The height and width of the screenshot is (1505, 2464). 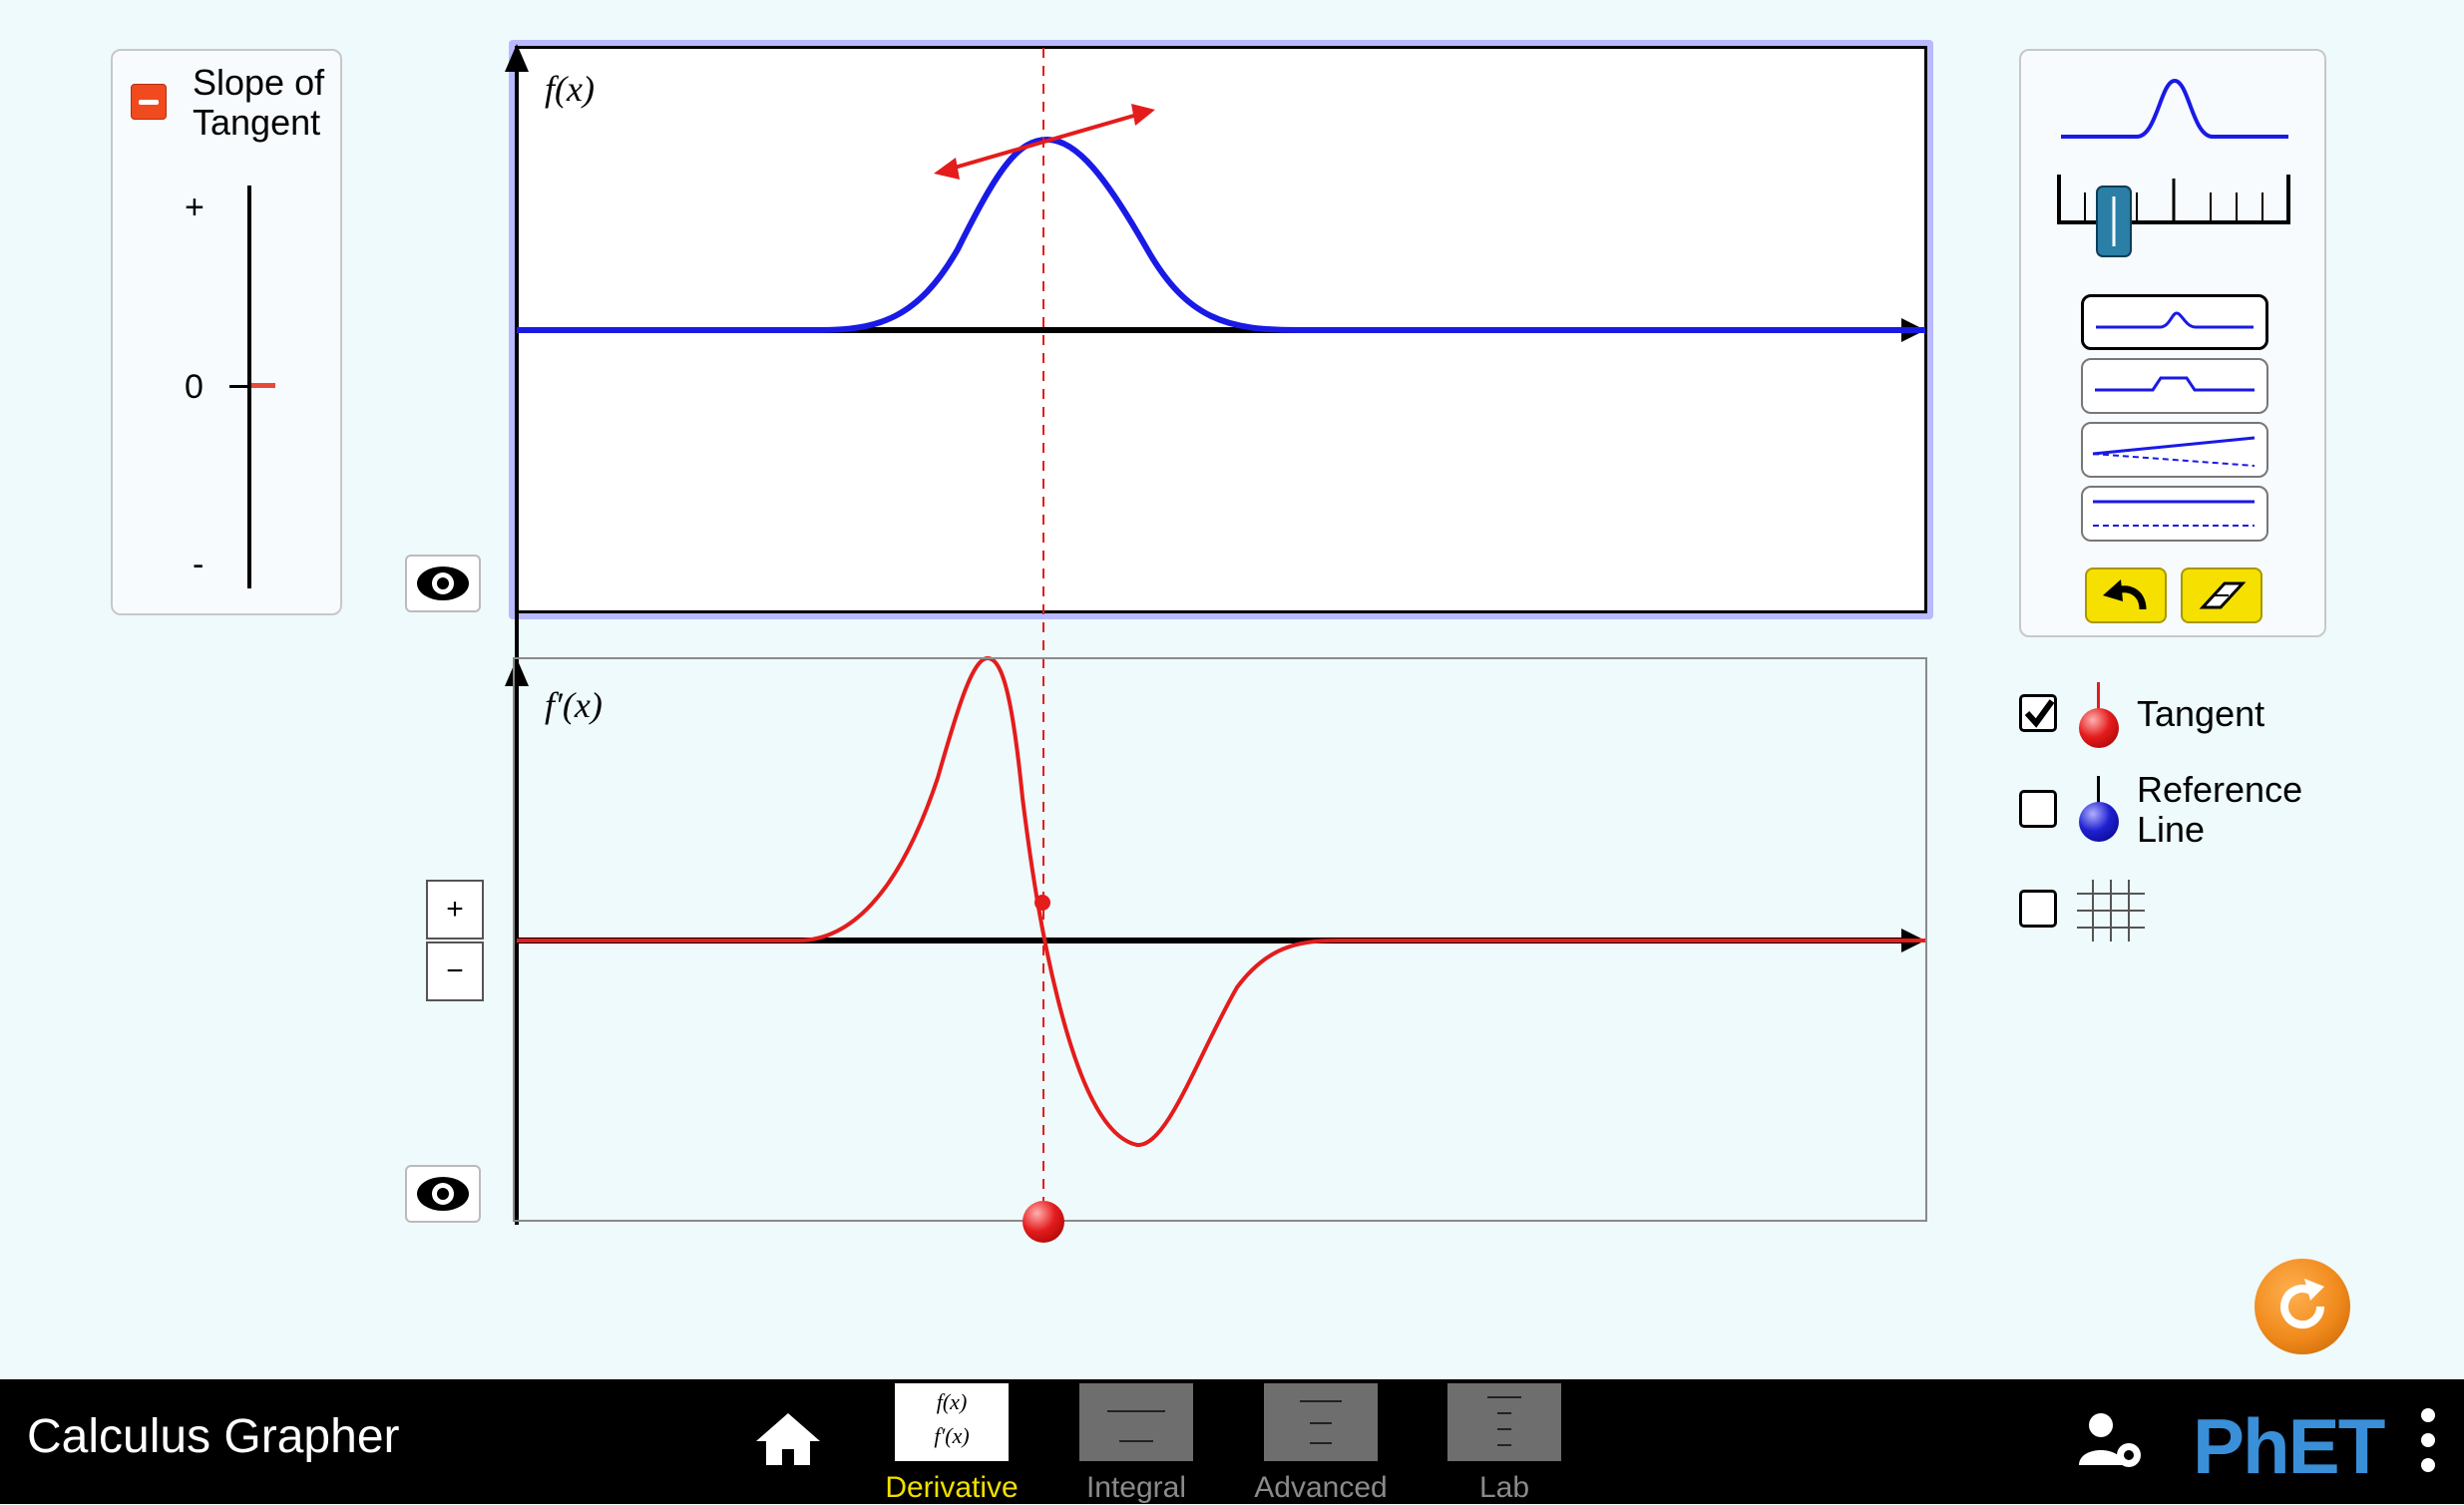 I want to click on reference-line-checkbox, so click(x=2038, y=809).